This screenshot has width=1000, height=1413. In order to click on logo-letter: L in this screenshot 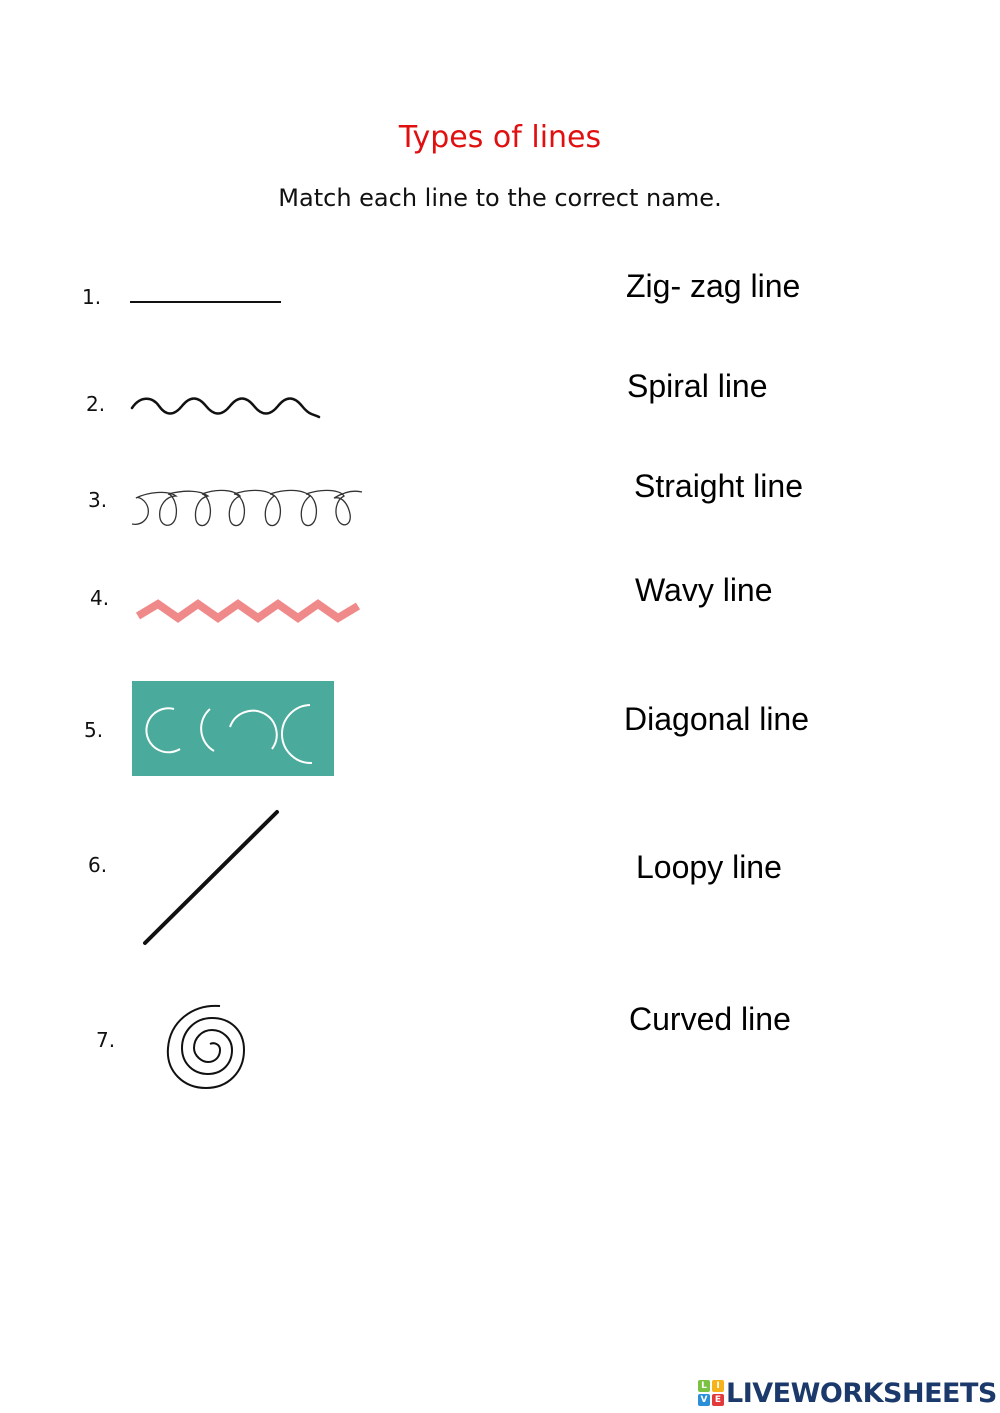, I will do `click(704, 1386)`.